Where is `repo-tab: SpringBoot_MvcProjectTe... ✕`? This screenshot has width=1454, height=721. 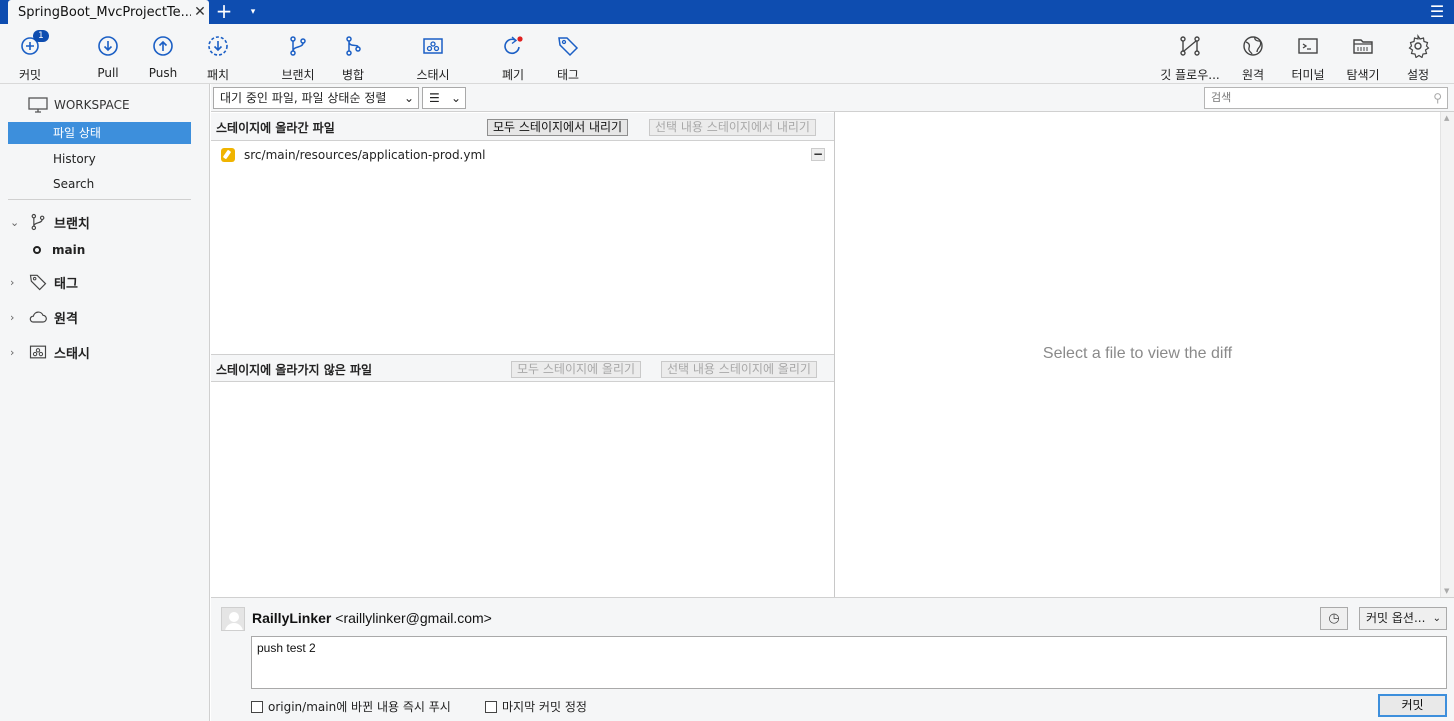
repo-tab: SpringBoot_MvcProjectTe... ✕ is located at coordinates (108, 12).